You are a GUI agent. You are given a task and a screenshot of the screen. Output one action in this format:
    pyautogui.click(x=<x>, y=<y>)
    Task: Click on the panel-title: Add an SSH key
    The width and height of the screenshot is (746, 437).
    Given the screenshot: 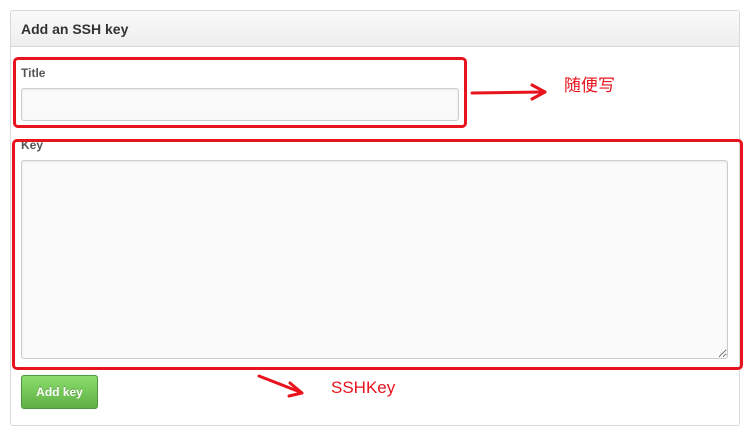 What is the action you would take?
    pyautogui.click(x=75, y=29)
    